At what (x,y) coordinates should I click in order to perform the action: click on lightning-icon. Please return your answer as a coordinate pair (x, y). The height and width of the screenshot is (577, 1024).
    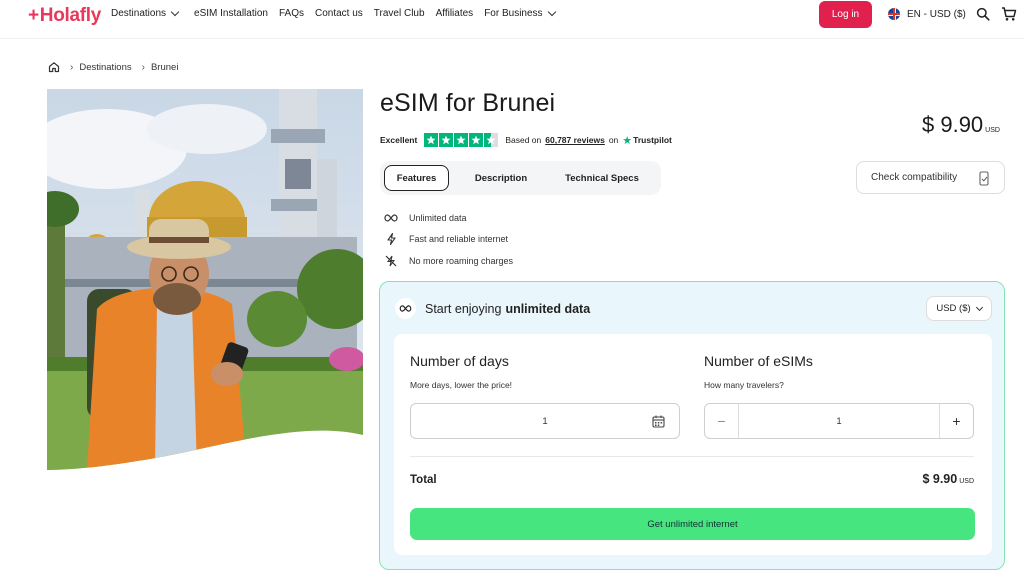
    Looking at the image, I should click on (391, 239).